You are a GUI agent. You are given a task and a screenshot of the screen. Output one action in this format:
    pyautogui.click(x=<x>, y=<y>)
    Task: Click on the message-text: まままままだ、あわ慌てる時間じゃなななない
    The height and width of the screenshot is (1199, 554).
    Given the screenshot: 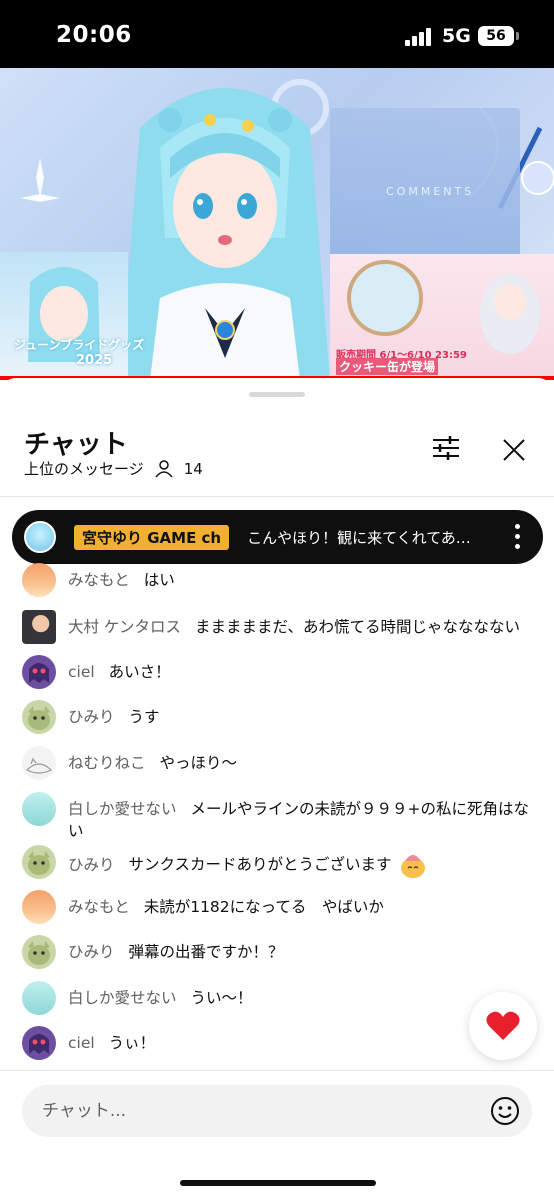 What is the action you would take?
    pyautogui.click(x=357, y=627)
    